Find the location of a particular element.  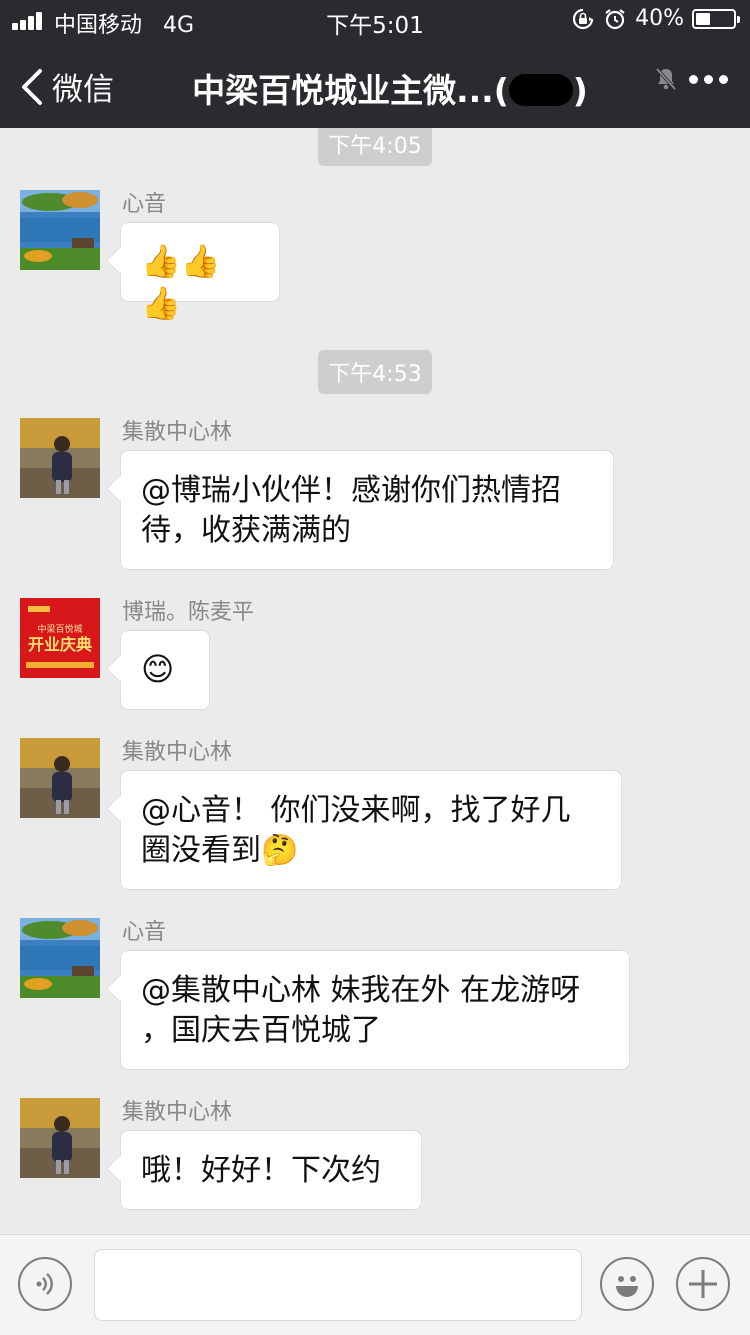

plus-icon is located at coordinates (703, 1284).